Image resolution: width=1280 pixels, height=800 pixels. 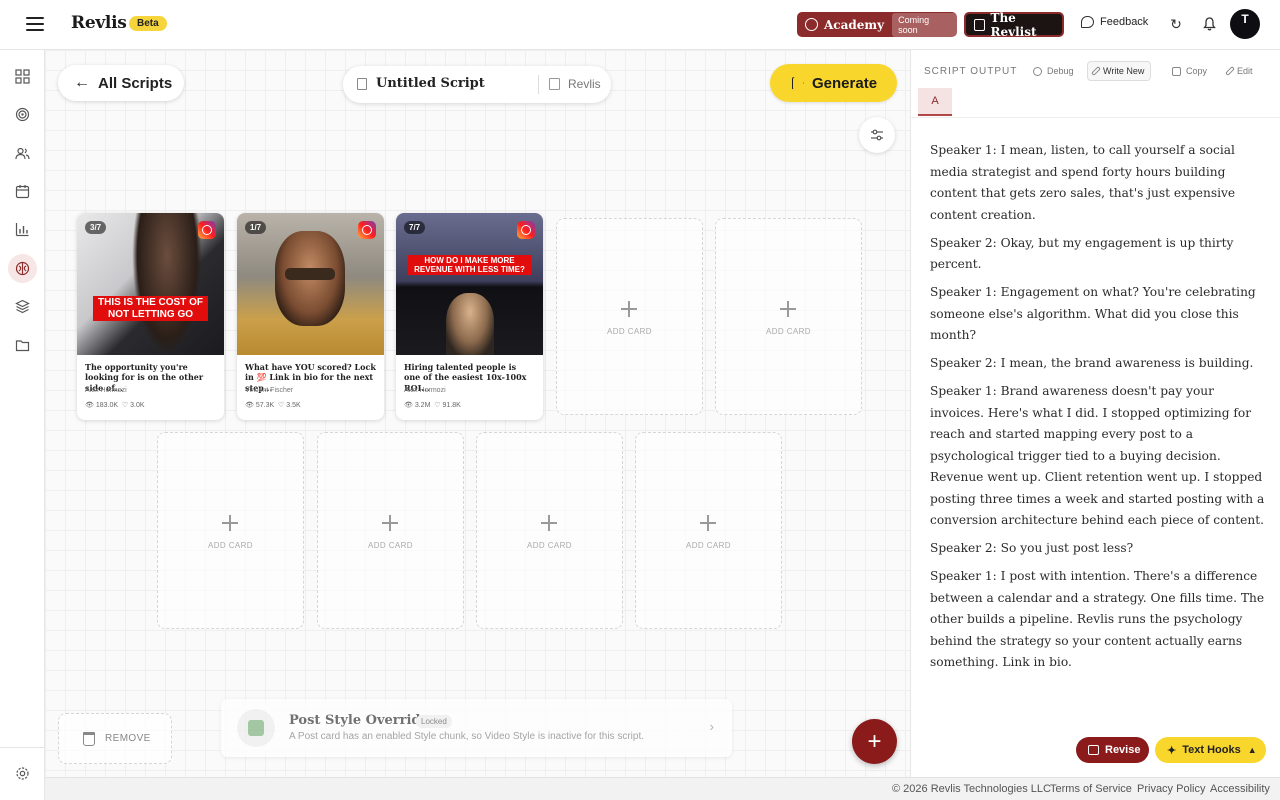 What do you see at coordinates (1245, 24) in the screenshot?
I see `user-avatar: T` at bounding box center [1245, 24].